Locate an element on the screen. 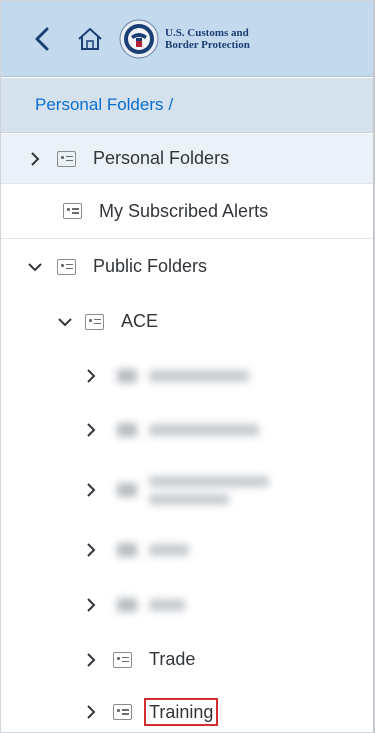 This screenshot has width=375, height=733. back-chevron-icon is located at coordinates (42, 39).